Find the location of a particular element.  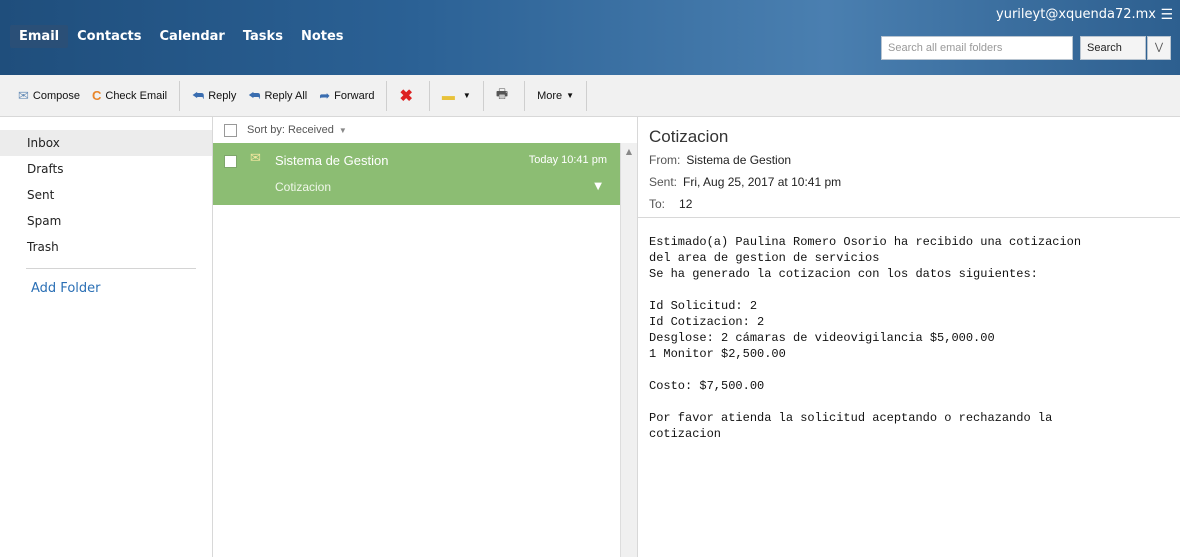

search-input: Search all email folders is located at coordinates (977, 48).